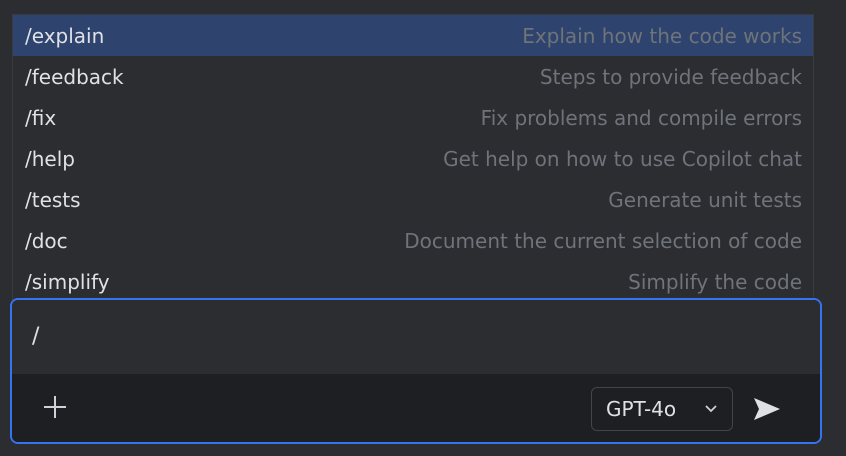 The height and width of the screenshot is (456, 846). Describe the element at coordinates (413, 199) in the screenshot. I see `command-item-tests: /tests Generate unit tests` at that location.